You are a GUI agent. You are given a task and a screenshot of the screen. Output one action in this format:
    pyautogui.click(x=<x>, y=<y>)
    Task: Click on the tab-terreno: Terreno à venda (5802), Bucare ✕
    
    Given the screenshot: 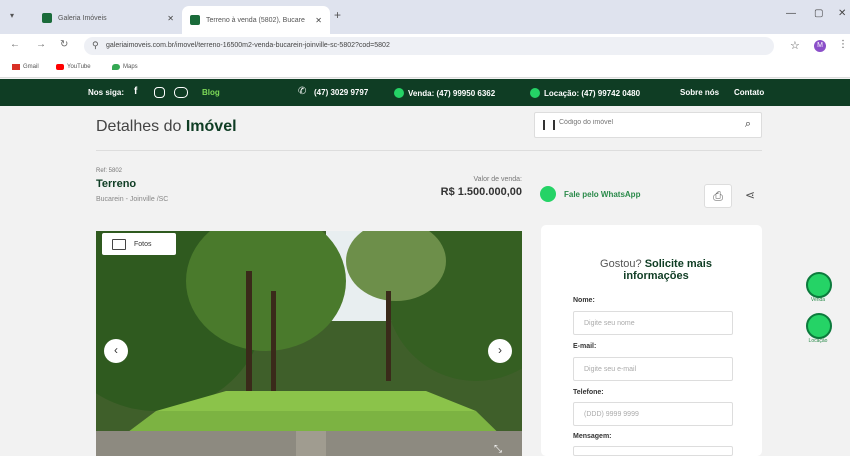 What is the action you would take?
    pyautogui.click(x=256, y=20)
    